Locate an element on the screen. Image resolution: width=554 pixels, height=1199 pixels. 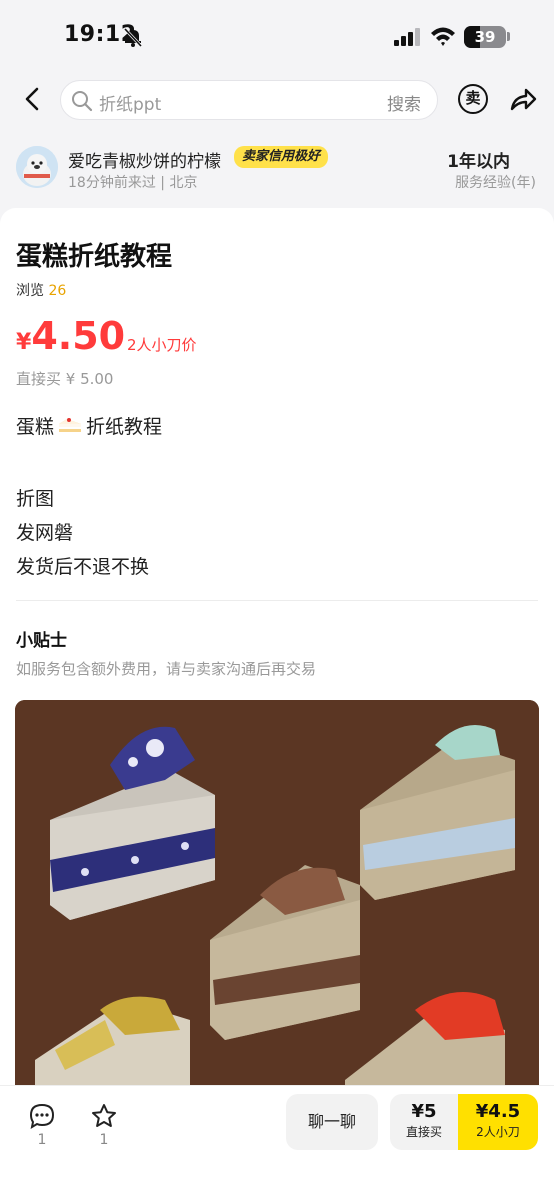
comment-count: 1 is located at coordinates (42, 1140).